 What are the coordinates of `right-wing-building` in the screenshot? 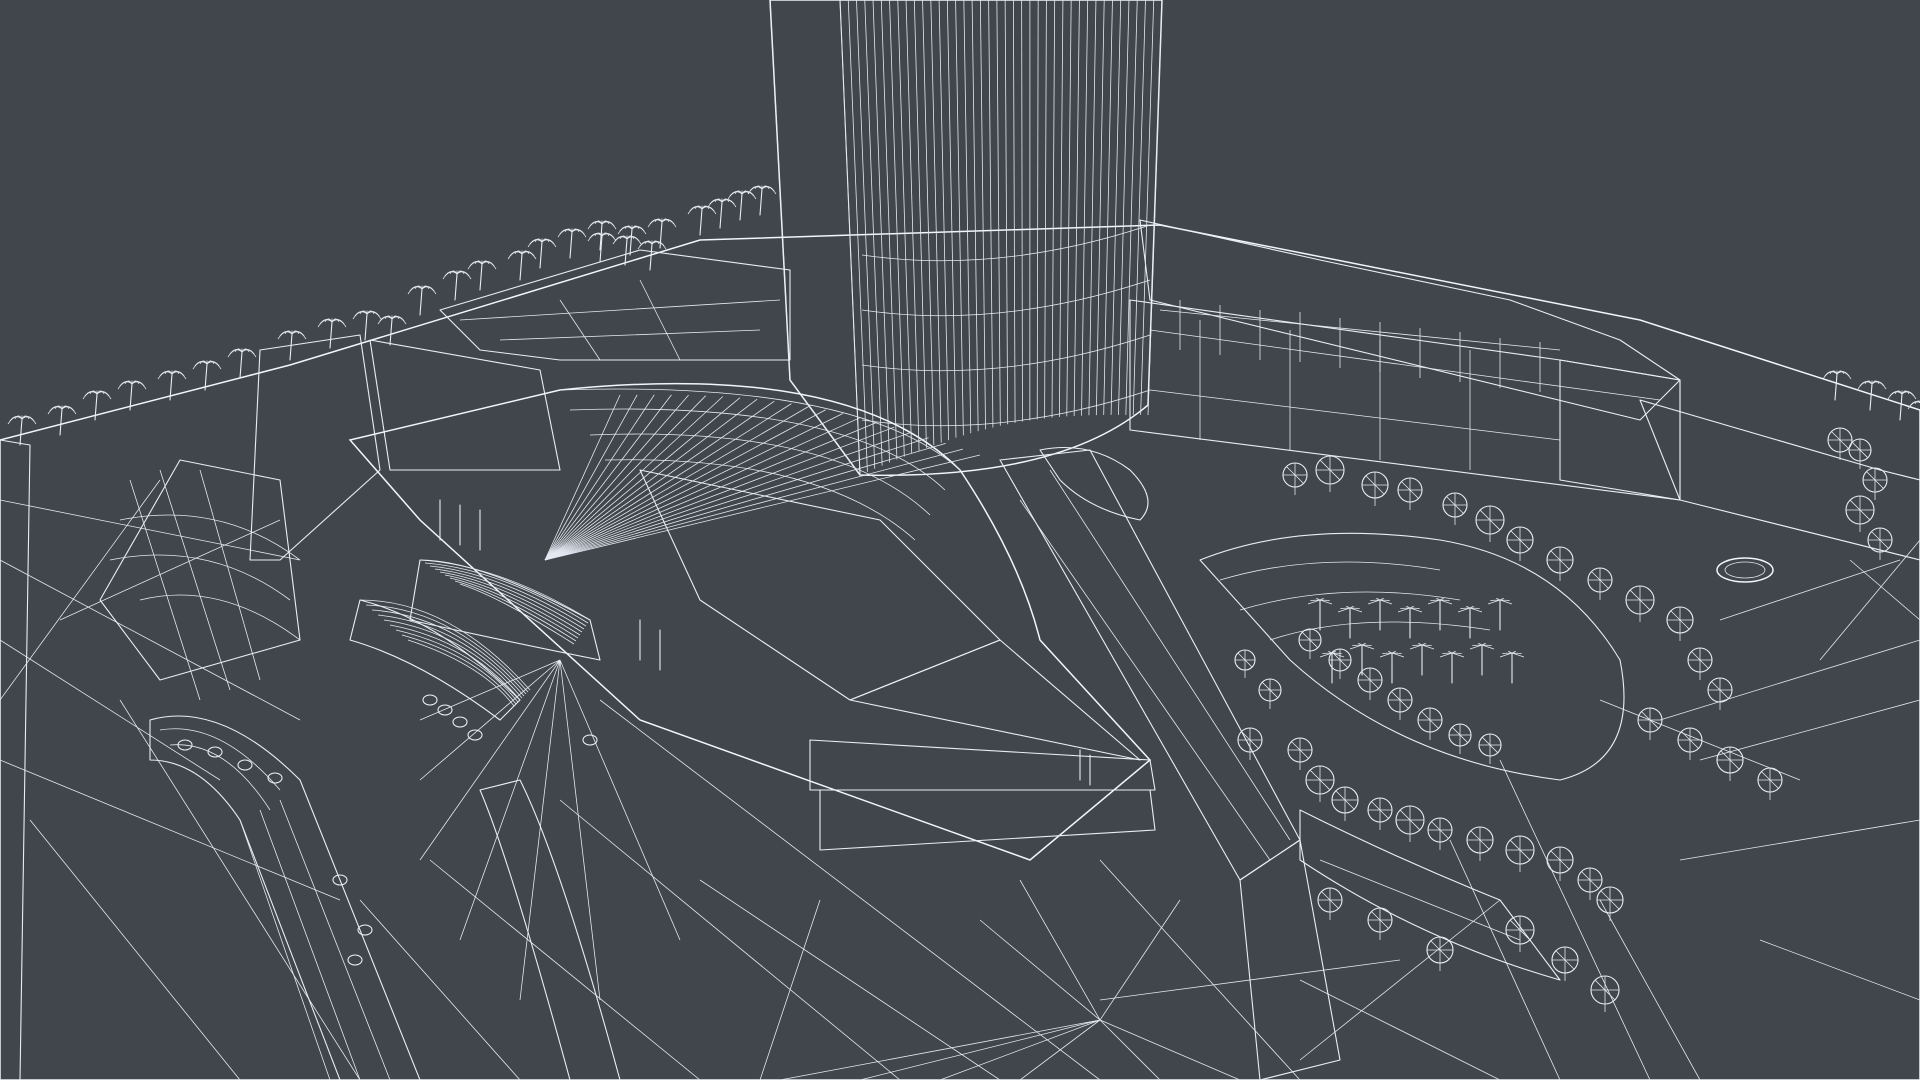 It's located at (1524, 390).